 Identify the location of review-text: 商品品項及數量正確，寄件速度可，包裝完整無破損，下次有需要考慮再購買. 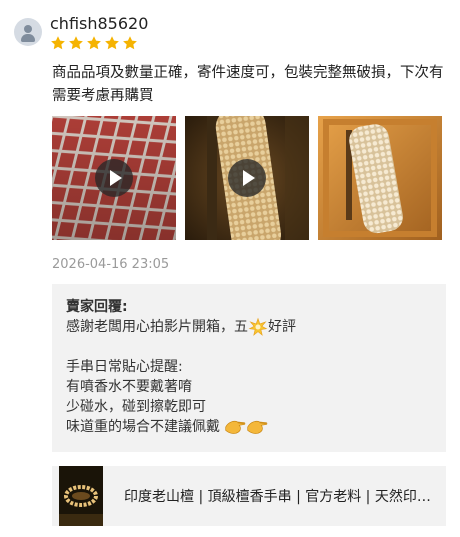
(248, 84).